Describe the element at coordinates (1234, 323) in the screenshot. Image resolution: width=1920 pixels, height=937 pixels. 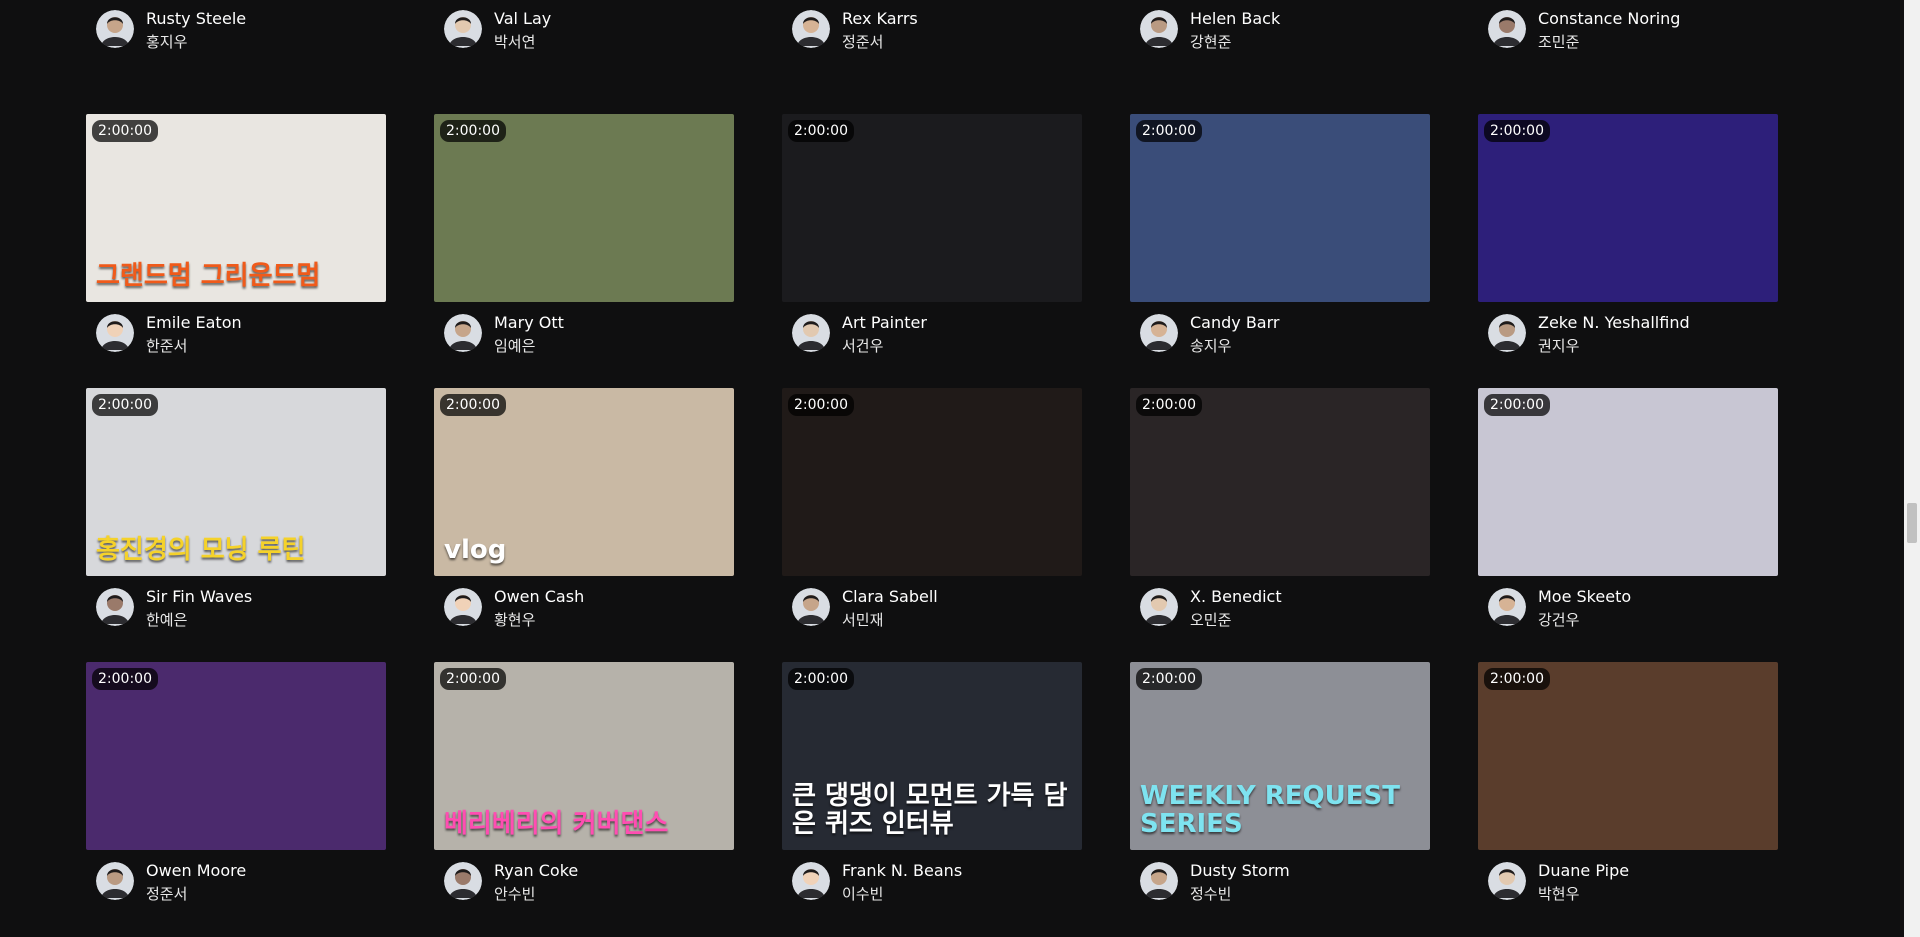
I see `channel-name: Candy Barr` at that location.